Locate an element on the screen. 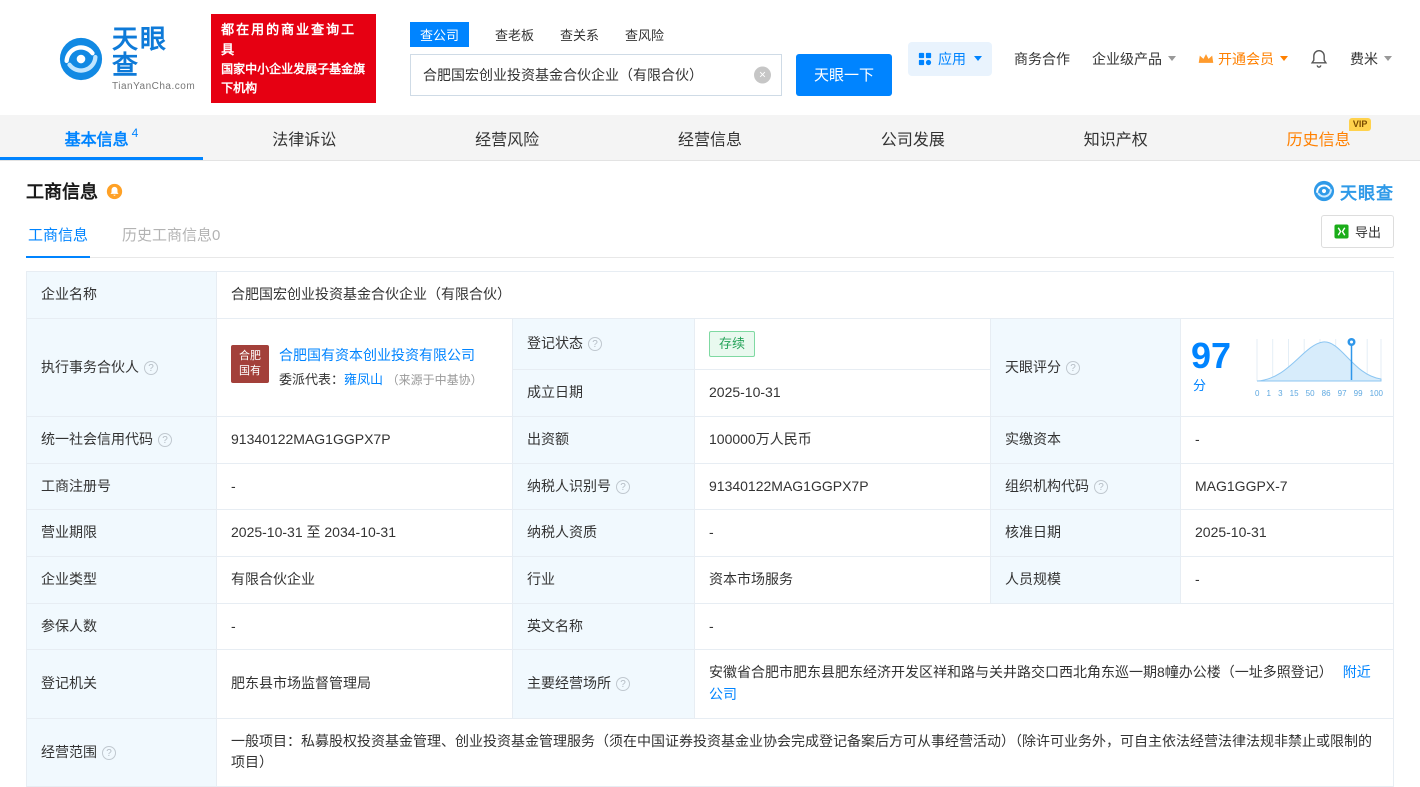 The width and height of the screenshot is (1420, 787). partner-company-link: 合肥国有资本创业投资有限公司 is located at coordinates (377, 355).